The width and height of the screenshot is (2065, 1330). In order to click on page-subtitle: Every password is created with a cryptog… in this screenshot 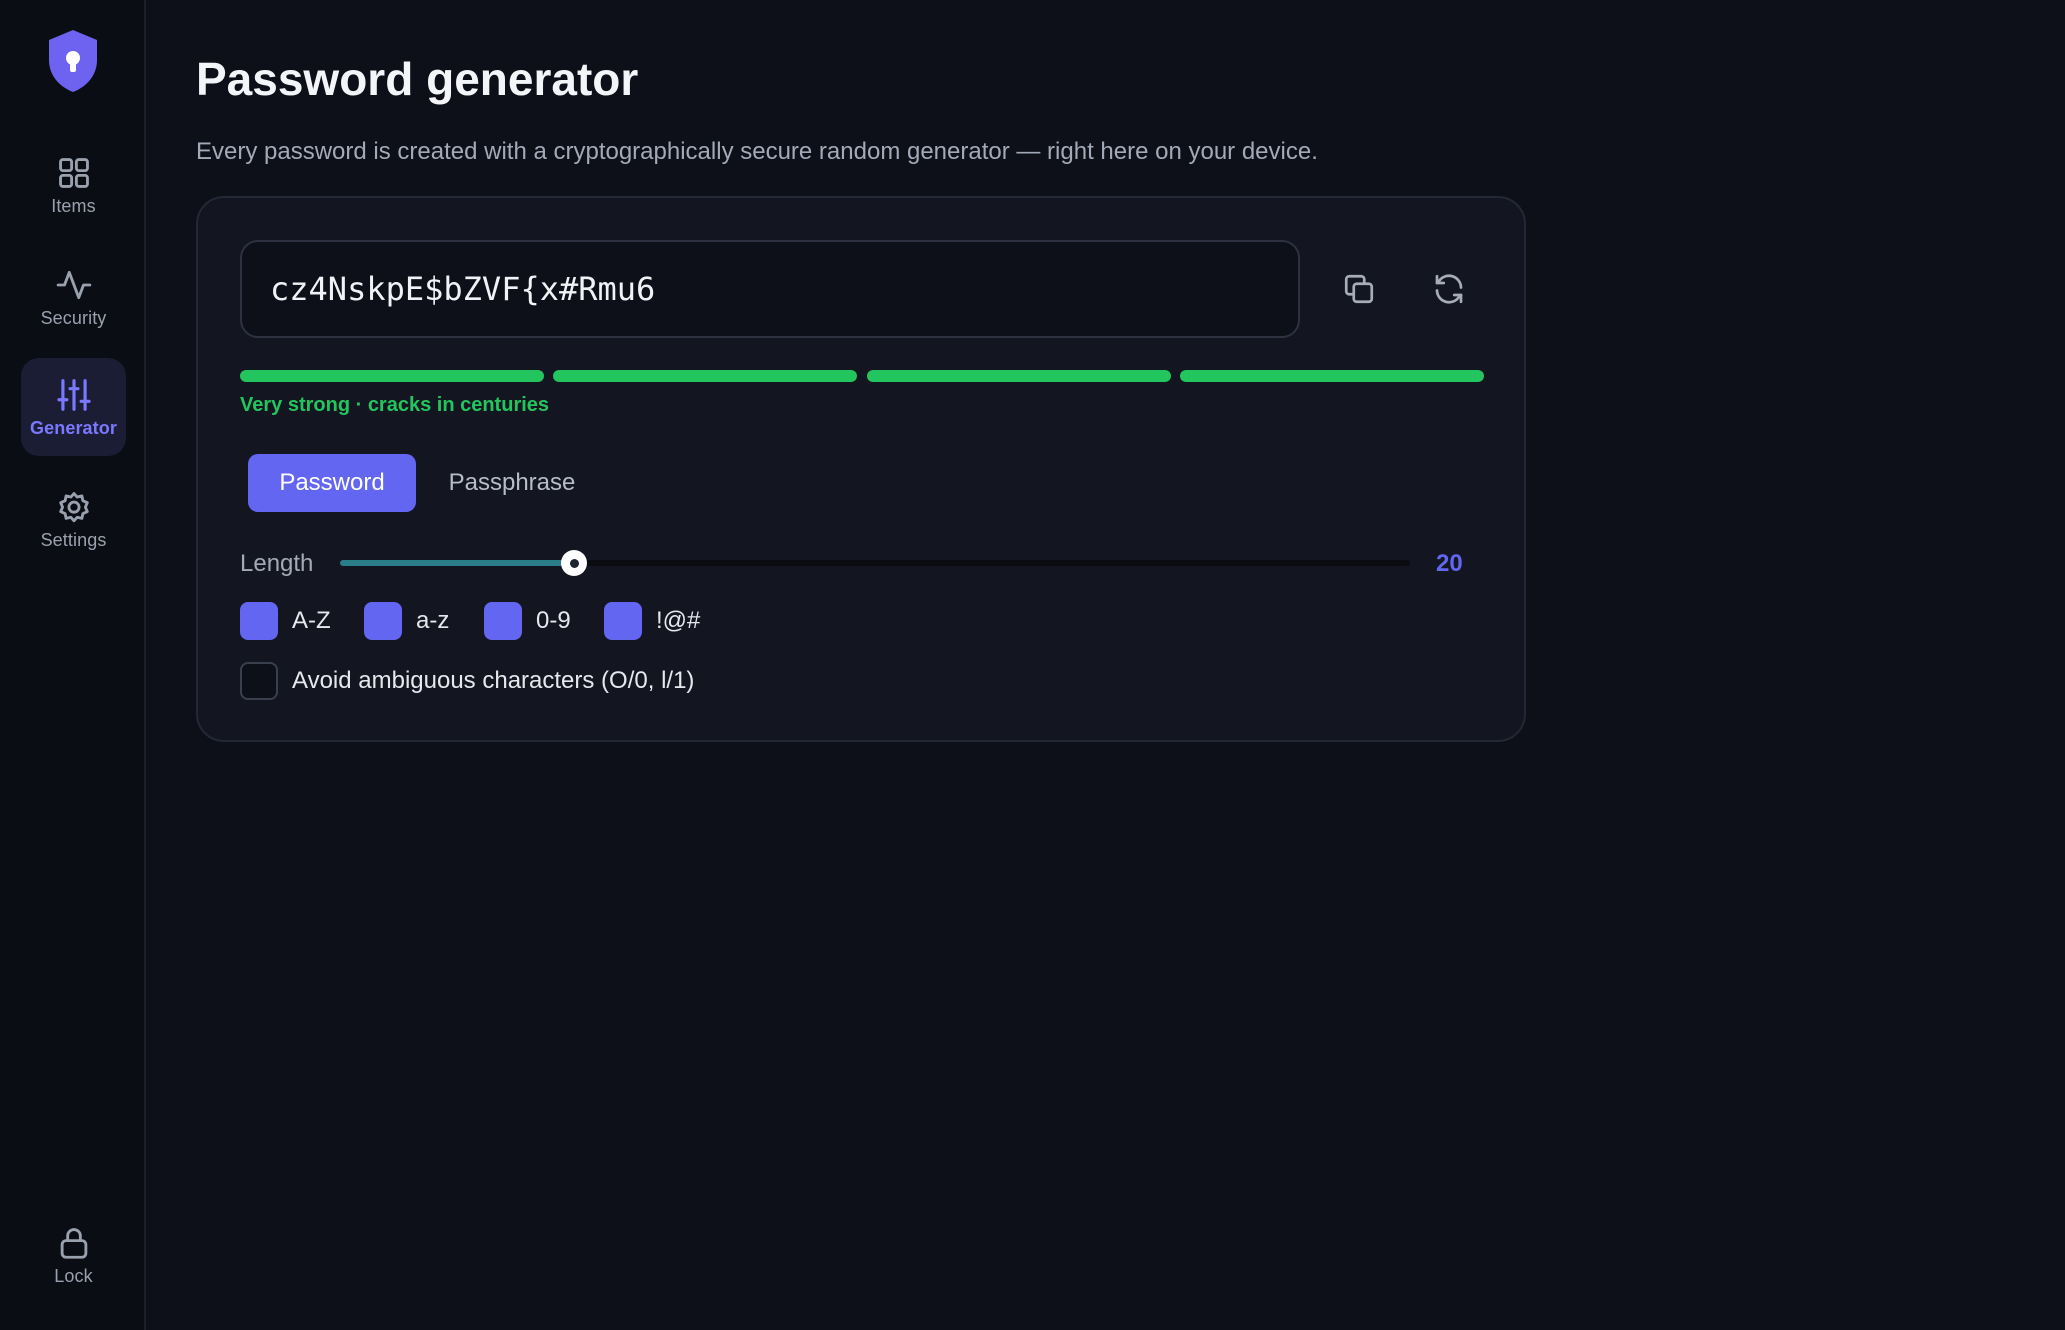, I will do `click(757, 151)`.